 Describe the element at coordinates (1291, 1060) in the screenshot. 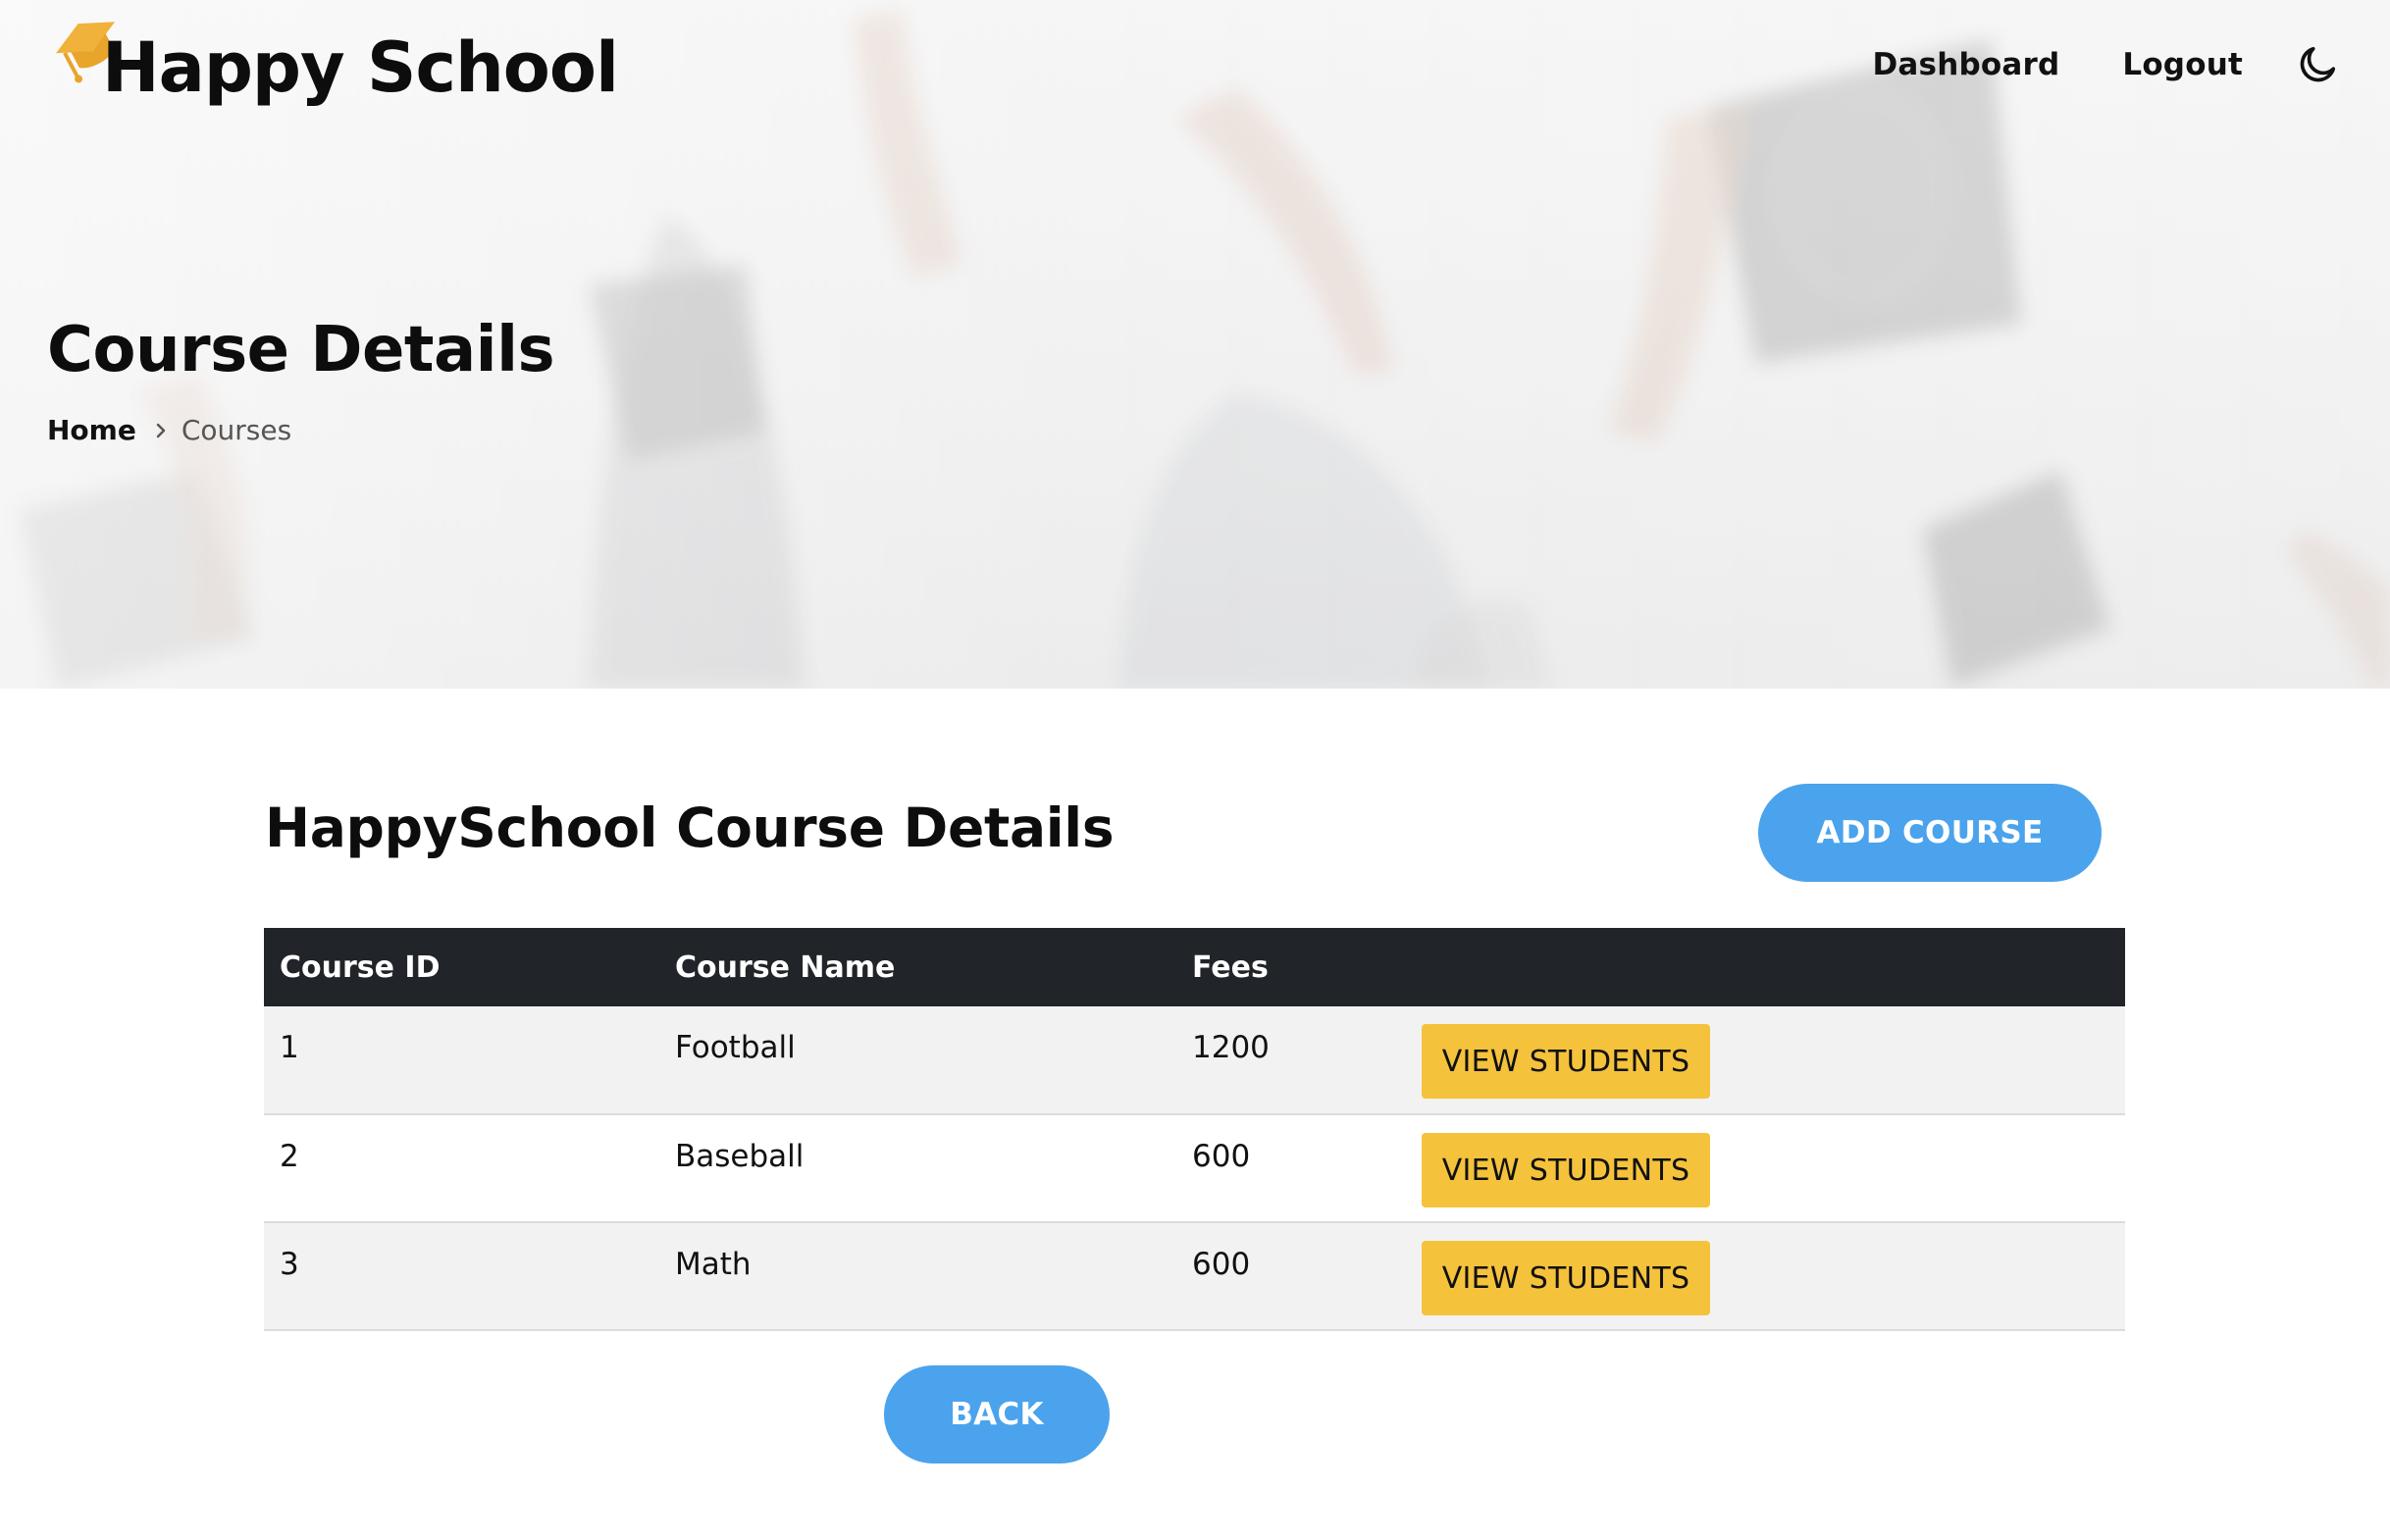

I see `cell-fees: 1200` at that location.